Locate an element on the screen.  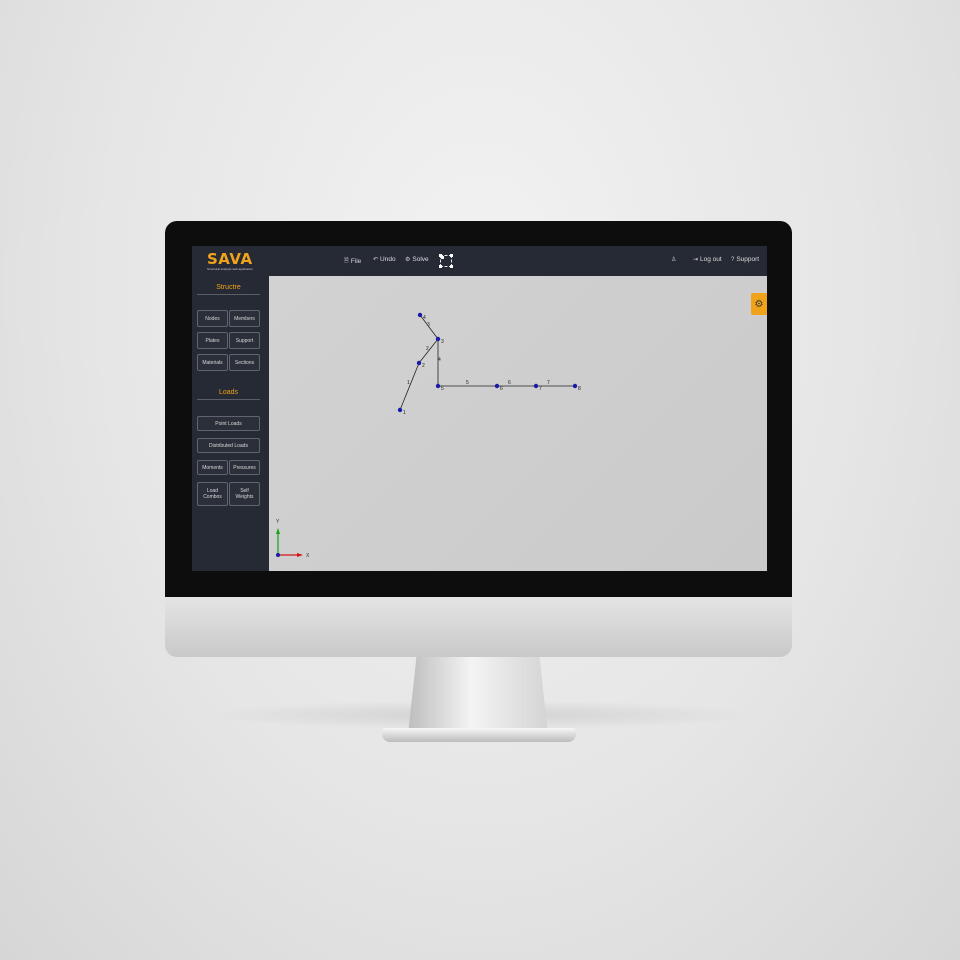
node-label: 5 is located at coordinates (442, 389).